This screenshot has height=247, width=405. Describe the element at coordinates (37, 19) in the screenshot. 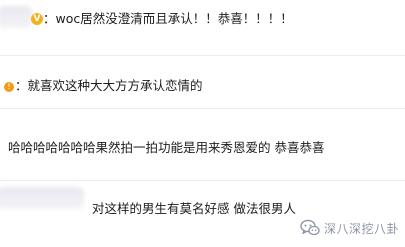

I see `vip-badge-icon: V` at that location.